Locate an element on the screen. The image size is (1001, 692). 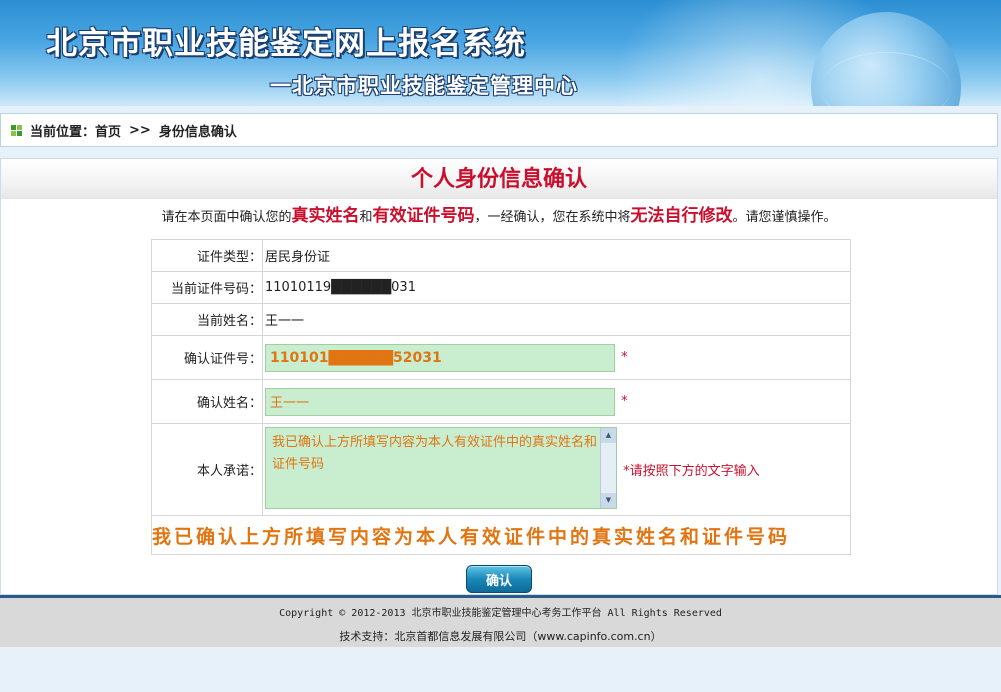
row-confirm-name: 确认姓名： * is located at coordinates (501, 401).